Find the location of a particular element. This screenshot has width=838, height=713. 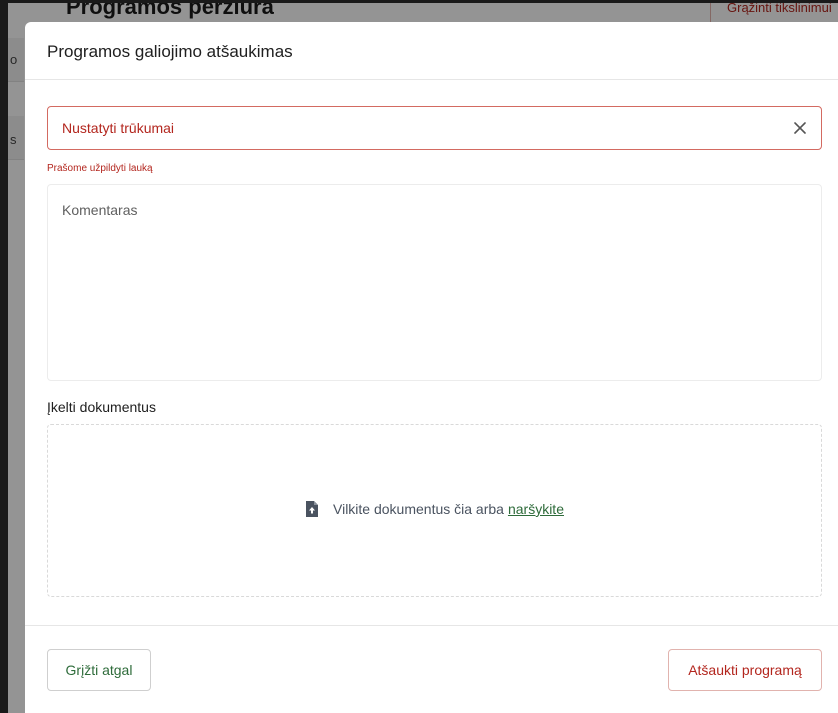

revoke-program-button: Atšaukti programą is located at coordinates (745, 670).